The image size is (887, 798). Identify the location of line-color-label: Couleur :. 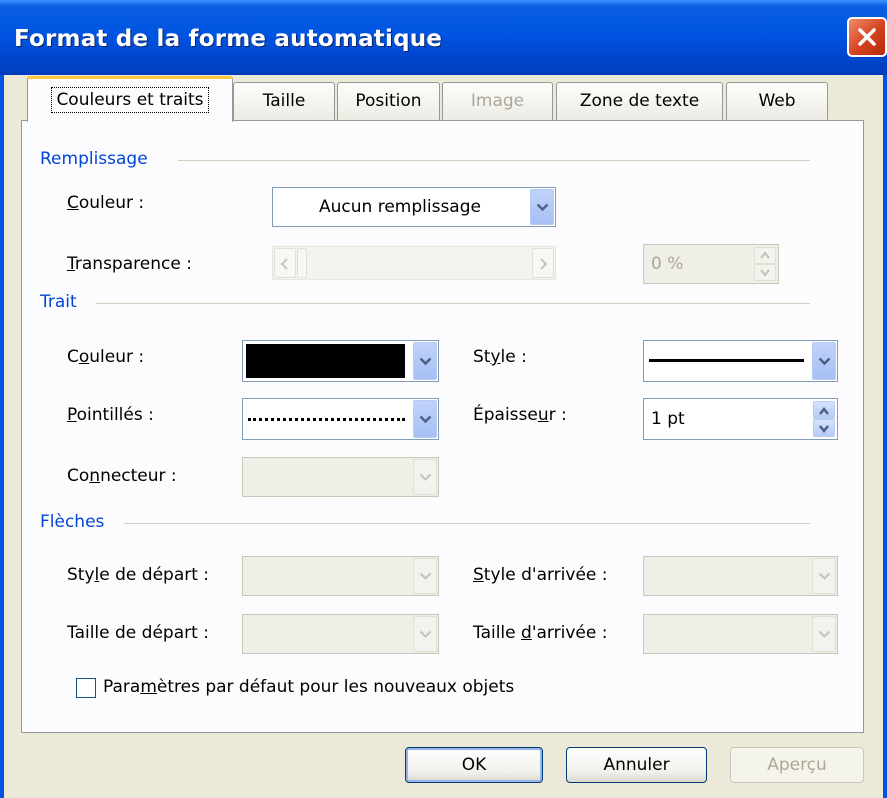
(106, 357).